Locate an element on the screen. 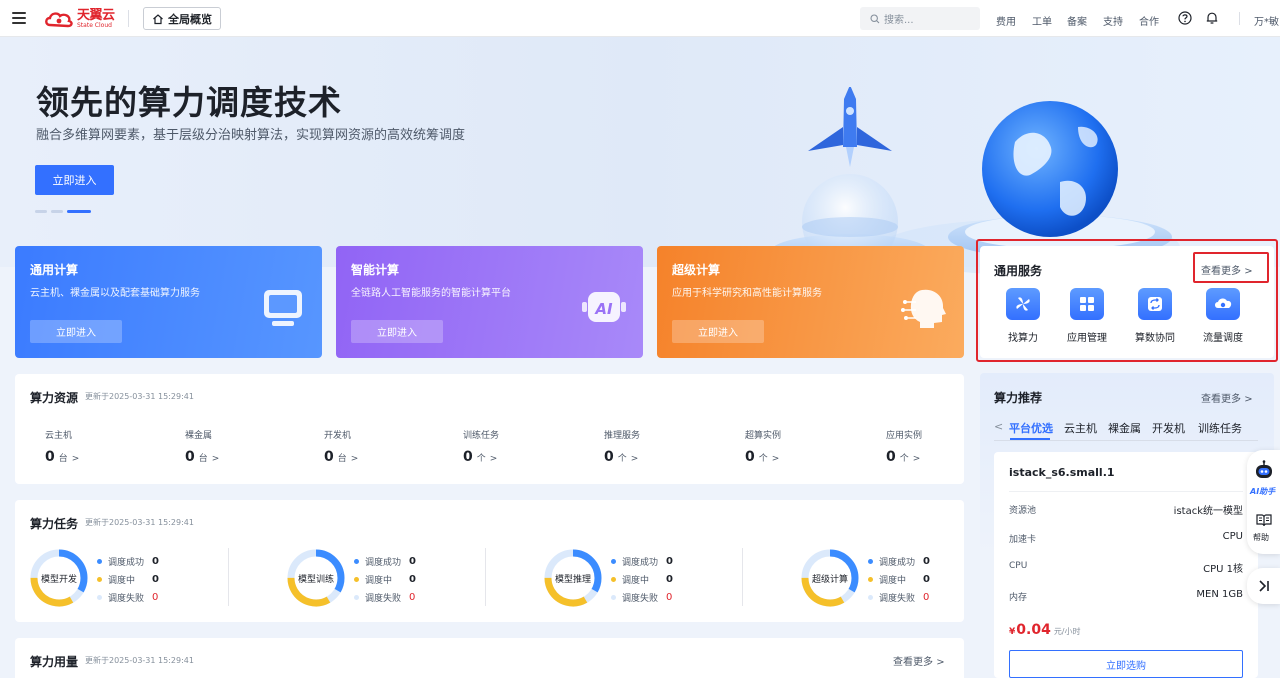  bell-icon is located at coordinates (1212, 18).